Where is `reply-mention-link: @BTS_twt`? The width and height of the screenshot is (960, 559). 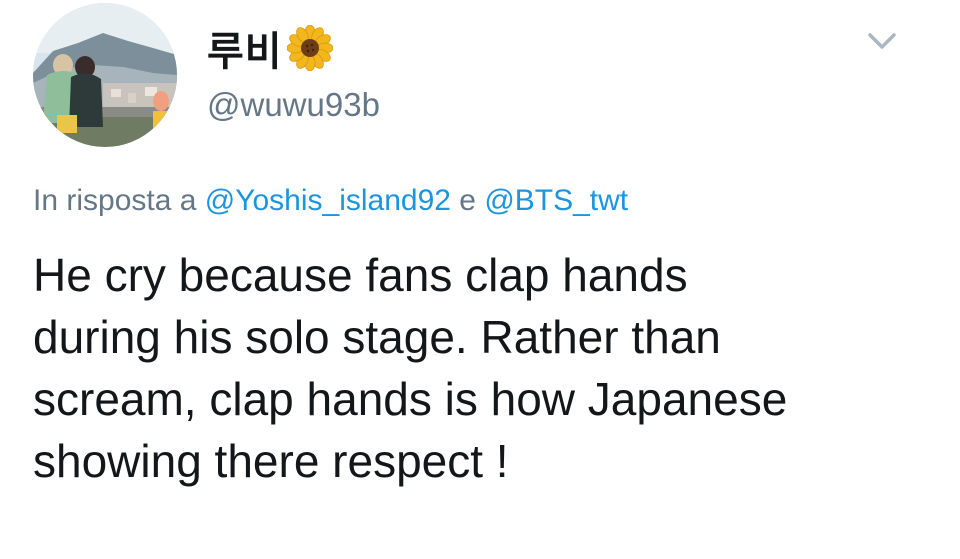
reply-mention-link: @BTS_twt is located at coordinates (556, 200).